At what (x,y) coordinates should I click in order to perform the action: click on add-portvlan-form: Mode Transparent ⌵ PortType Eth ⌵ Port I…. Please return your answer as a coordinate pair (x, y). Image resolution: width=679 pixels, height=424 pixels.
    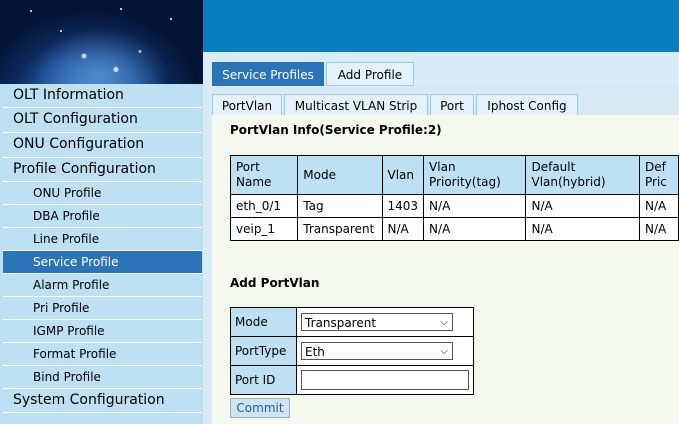
    Looking at the image, I should click on (352, 351).